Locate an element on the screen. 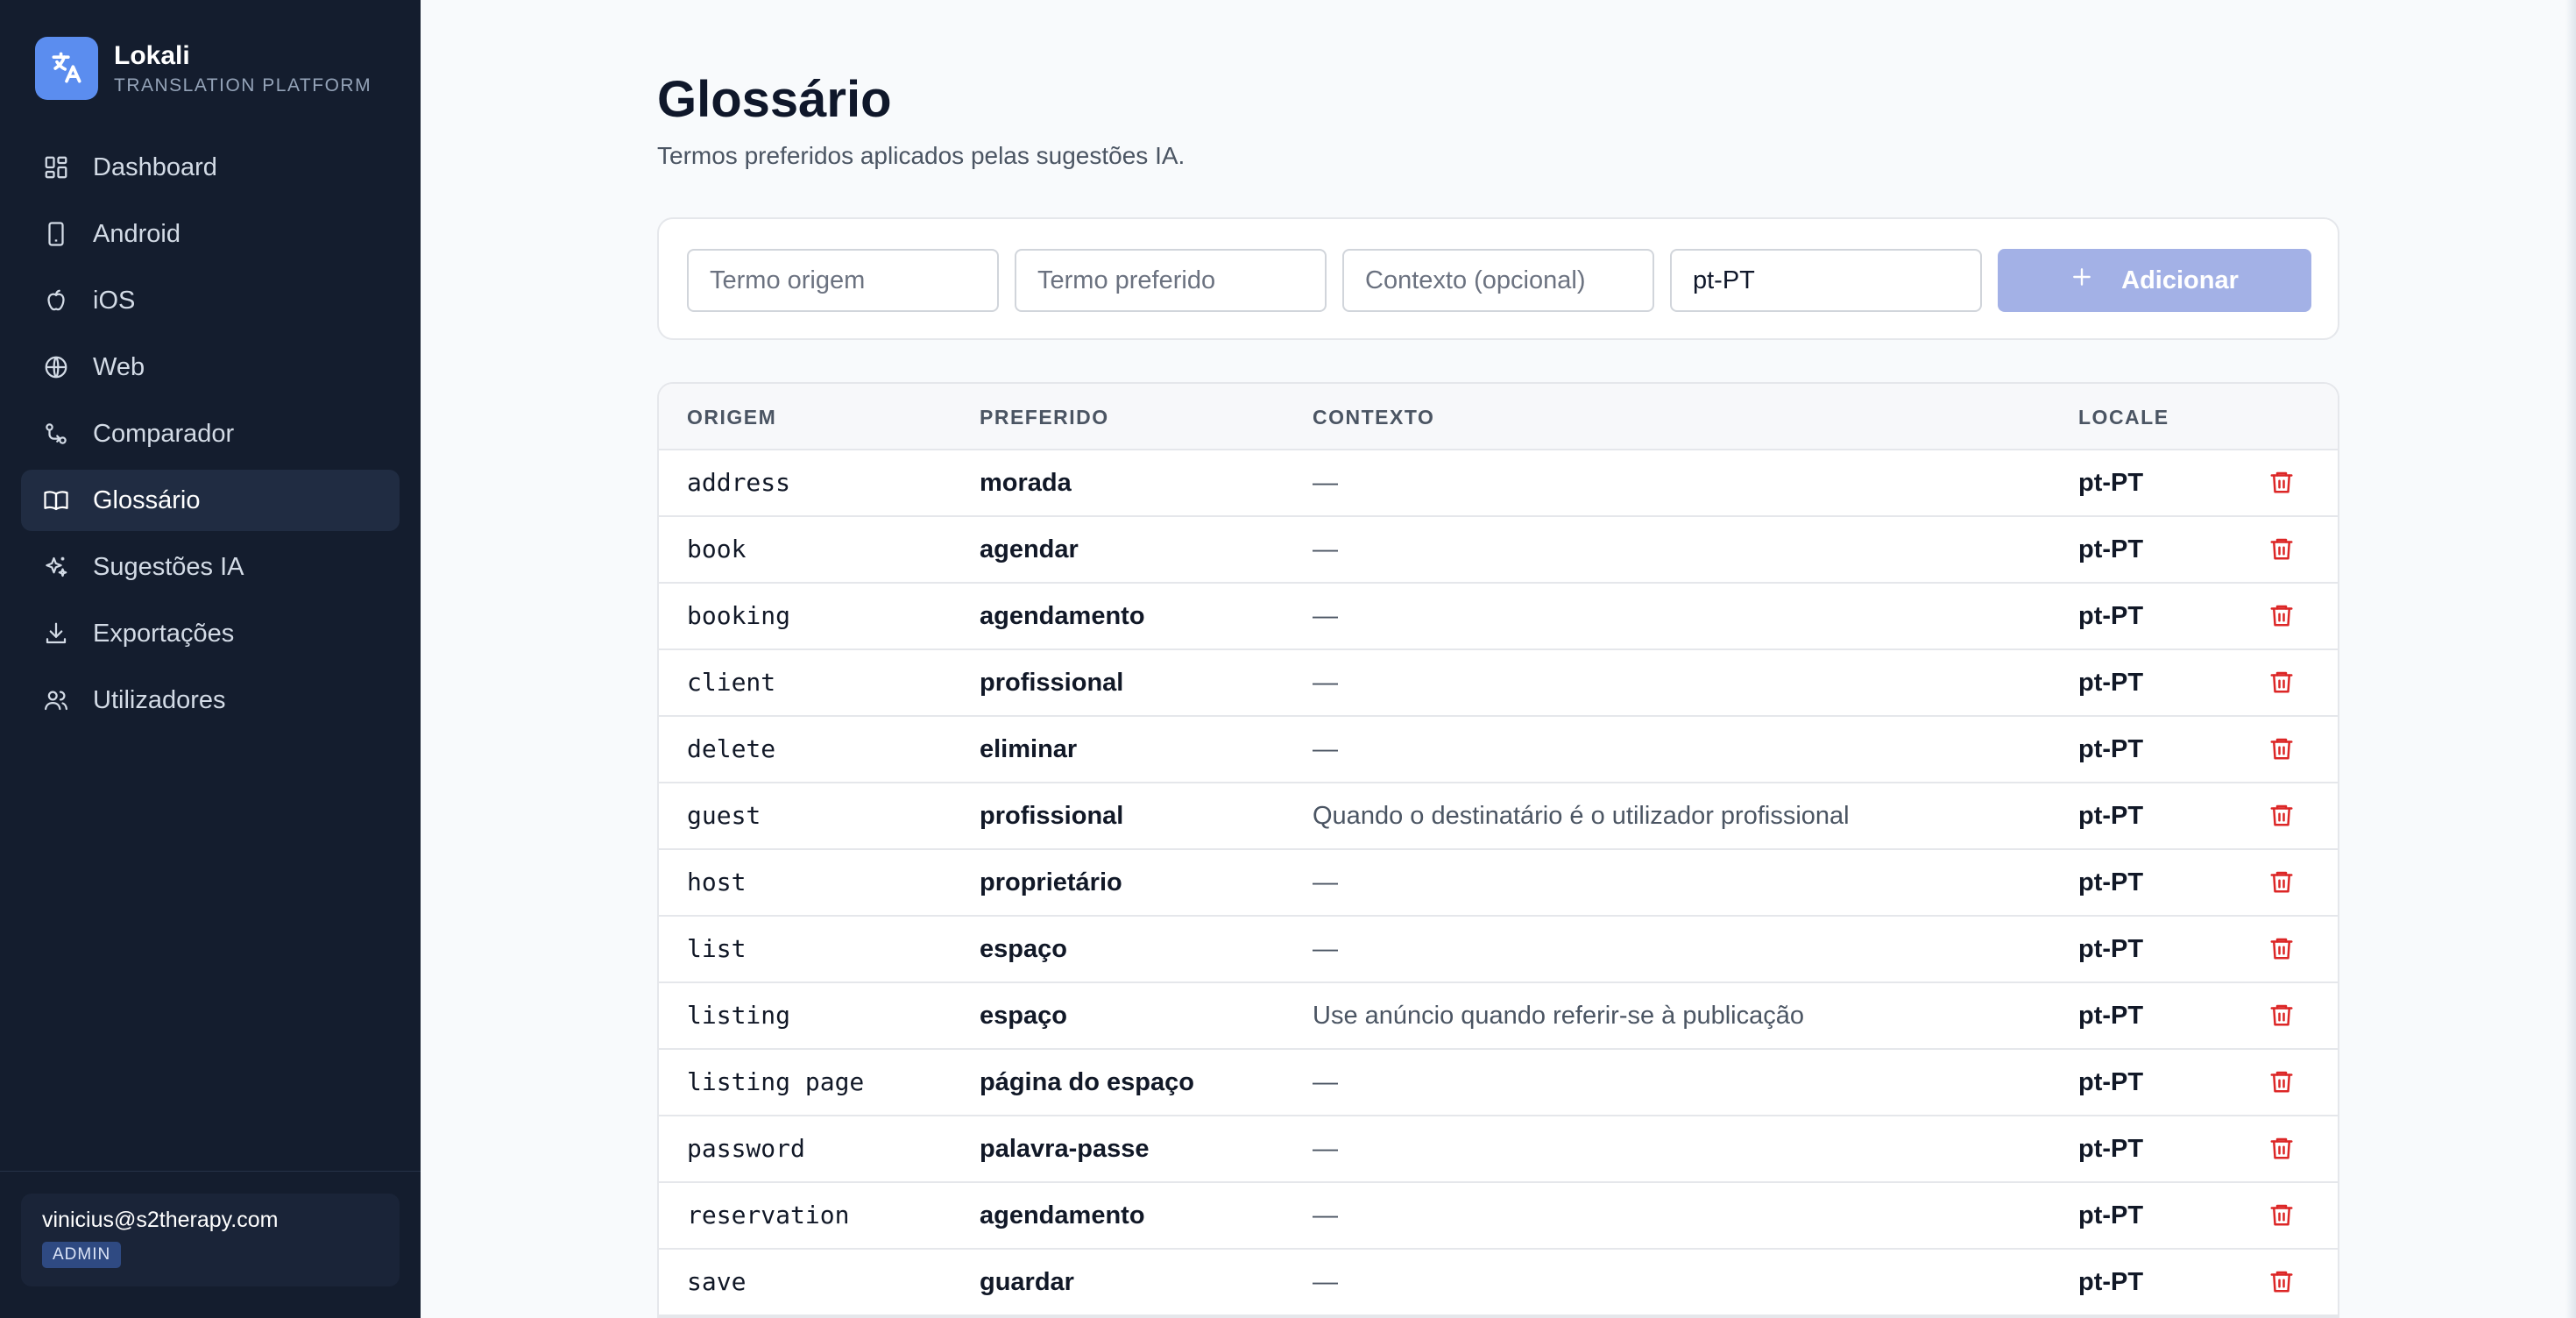 This screenshot has width=2576, height=1318. brand: Lokali TRANSLATION PLATFORM is located at coordinates (203, 68).